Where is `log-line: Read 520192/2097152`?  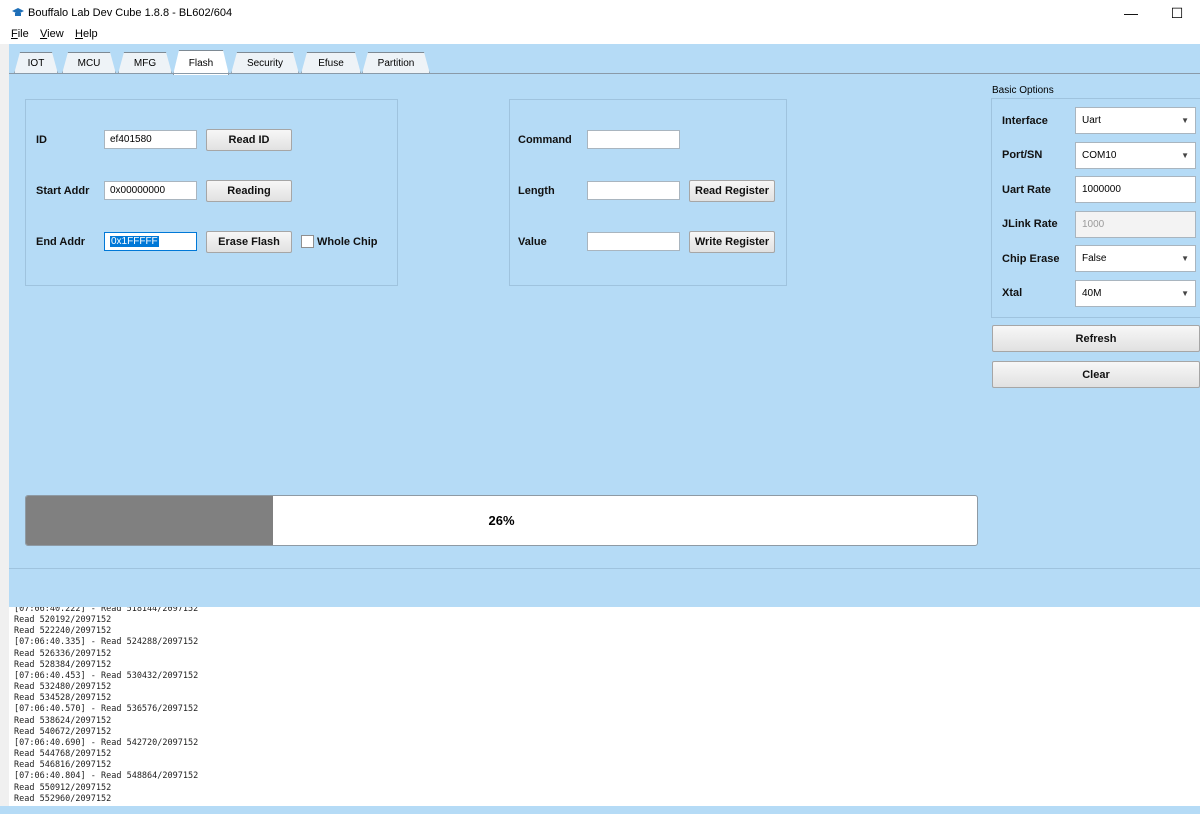
log-line: Read 520192/2097152 is located at coordinates (63, 620).